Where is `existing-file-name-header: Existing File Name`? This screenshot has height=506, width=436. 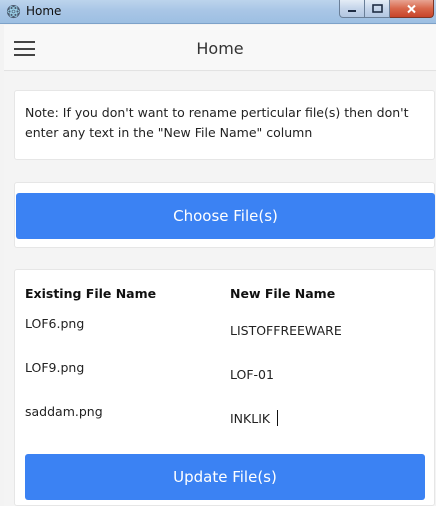 existing-file-name-header: Existing File Name is located at coordinates (91, 293).